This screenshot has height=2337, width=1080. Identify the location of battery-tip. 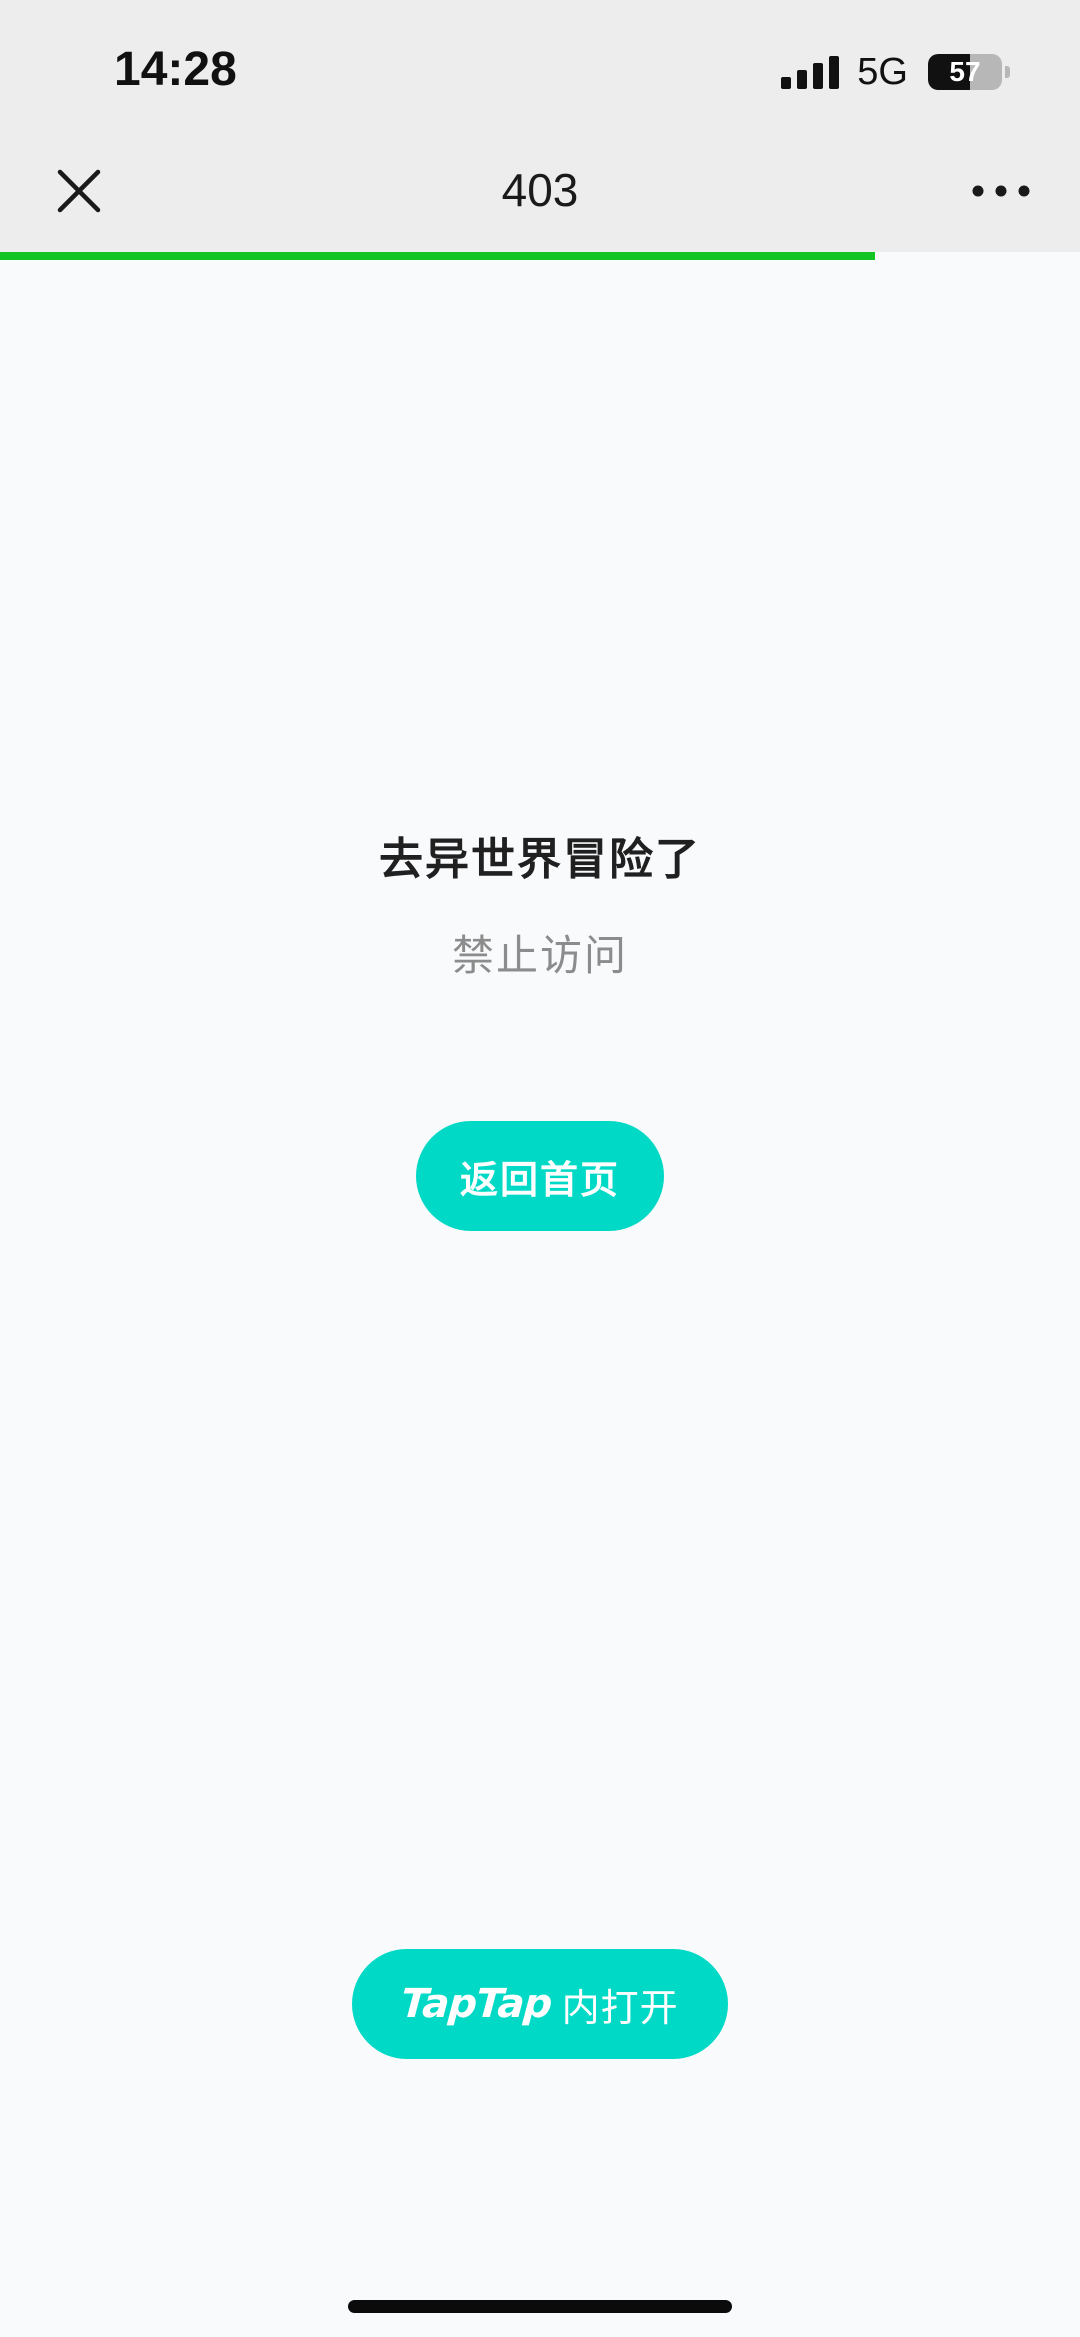
(1007, 72).